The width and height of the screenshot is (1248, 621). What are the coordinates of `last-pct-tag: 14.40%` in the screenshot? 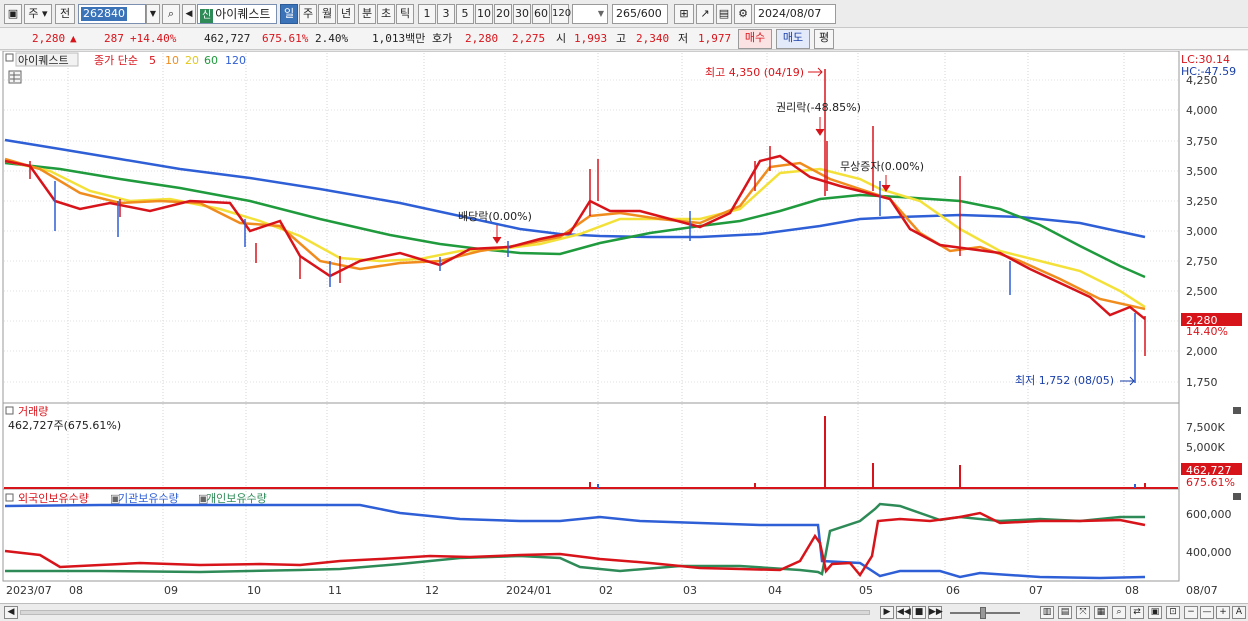 It's located at (1207, 331).